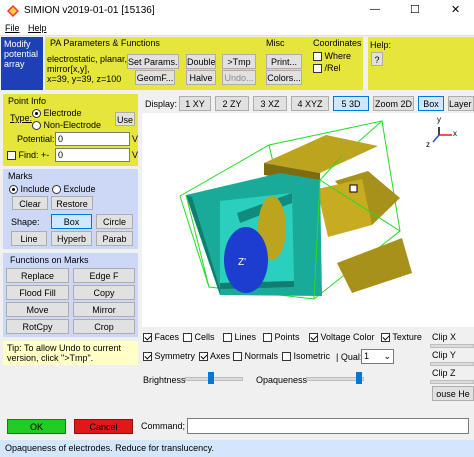  What do you see at coordinates (239, 61) in the screenshot?
I see `tmp-button: >Tmp` at bounding box center [239, 61].